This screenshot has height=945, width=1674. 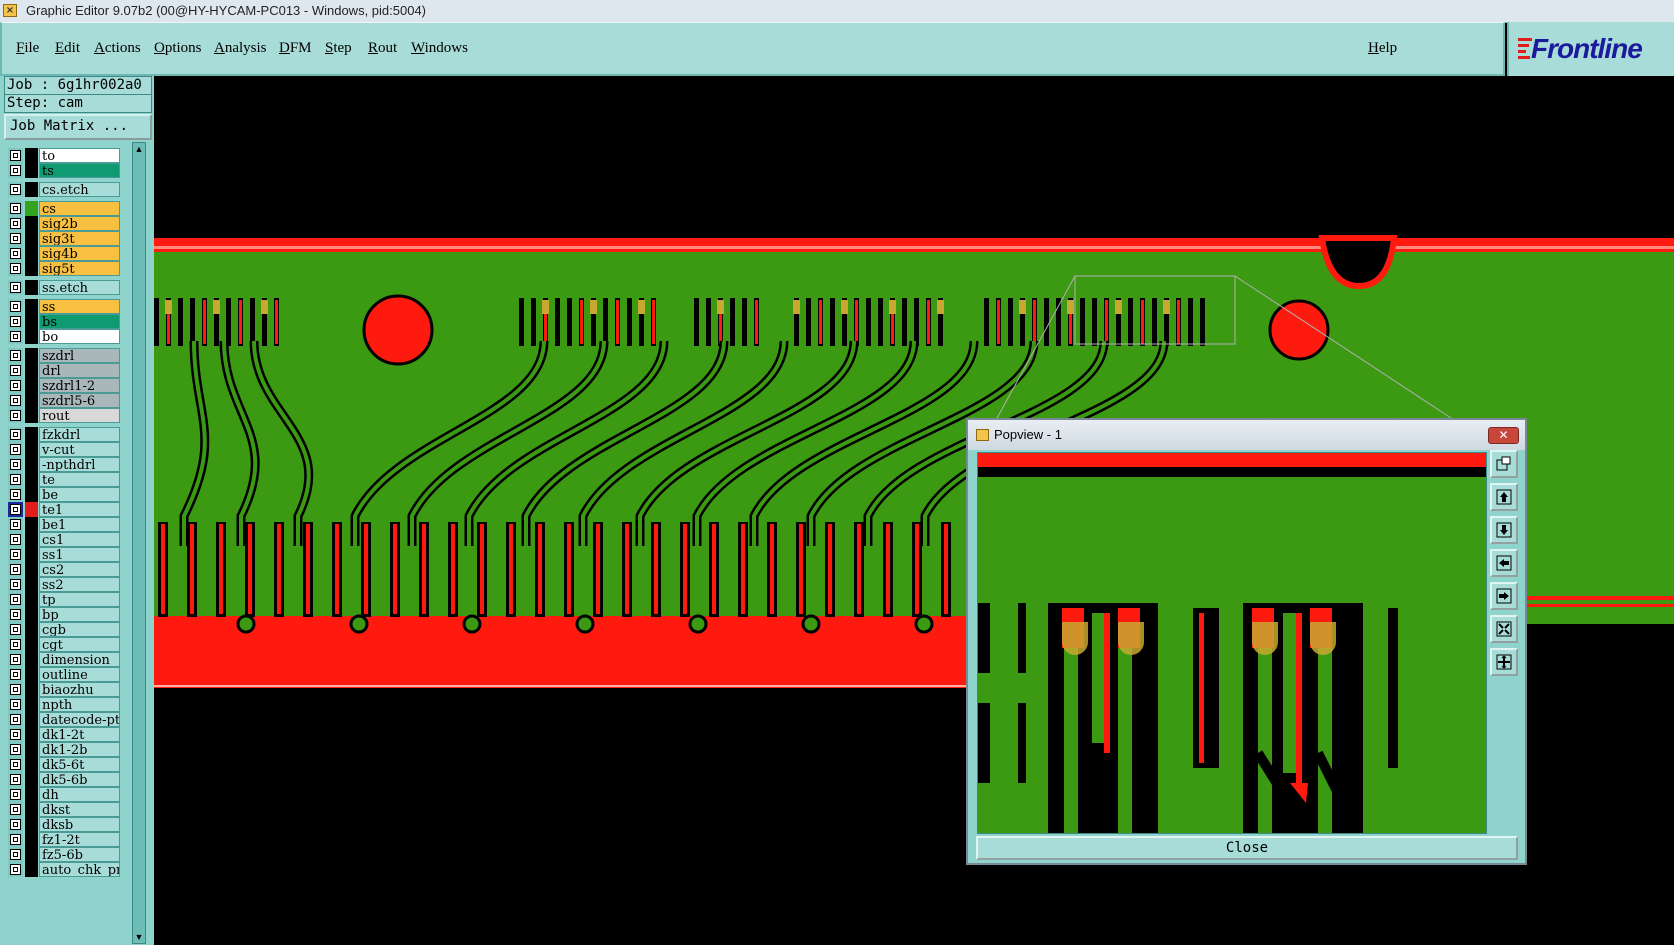 What do you see at coordinates (79, 336) in the screenshot?
I see `layer-name: bo` at bounding box center [79, 336].